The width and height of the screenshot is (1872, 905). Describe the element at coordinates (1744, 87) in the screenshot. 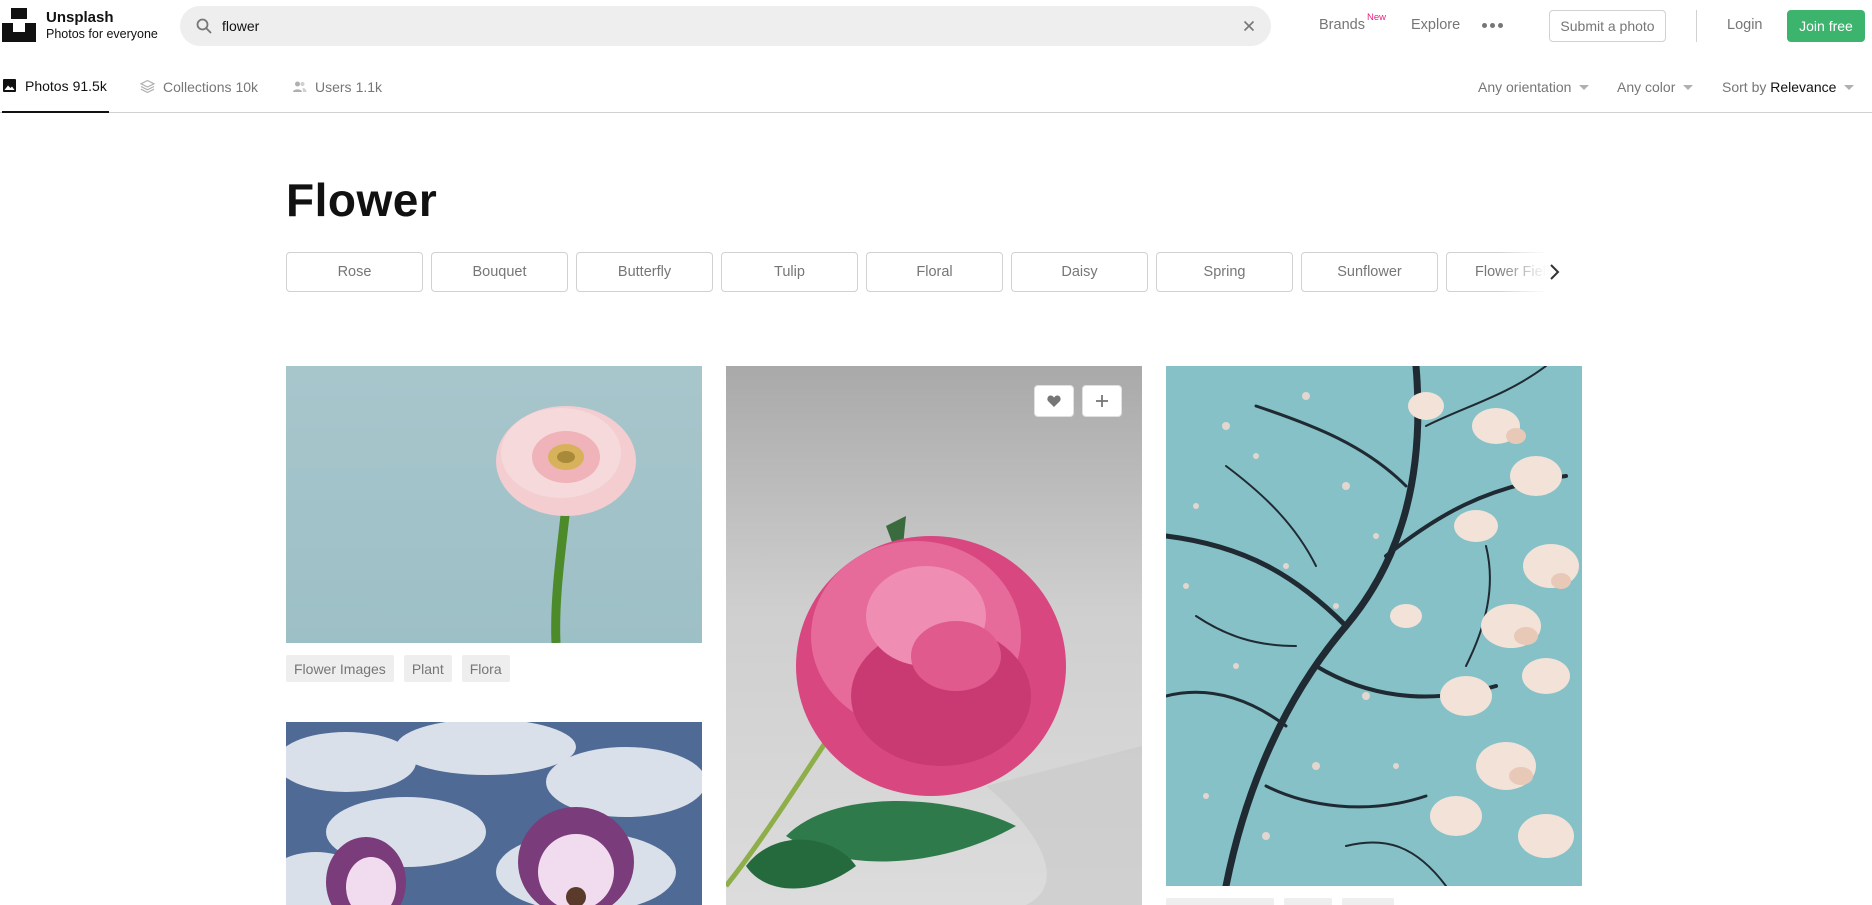

I see `sort-prefix: Sort by` at that location.